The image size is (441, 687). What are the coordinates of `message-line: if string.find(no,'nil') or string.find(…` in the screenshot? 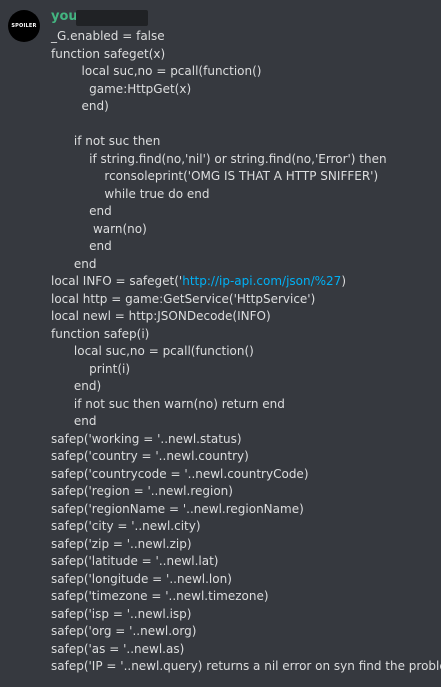 It's located at (219, 158).